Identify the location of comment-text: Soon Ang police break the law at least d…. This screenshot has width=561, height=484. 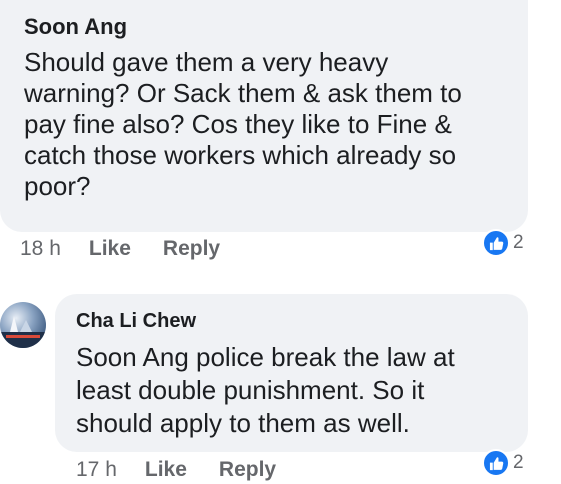
(265, 390).